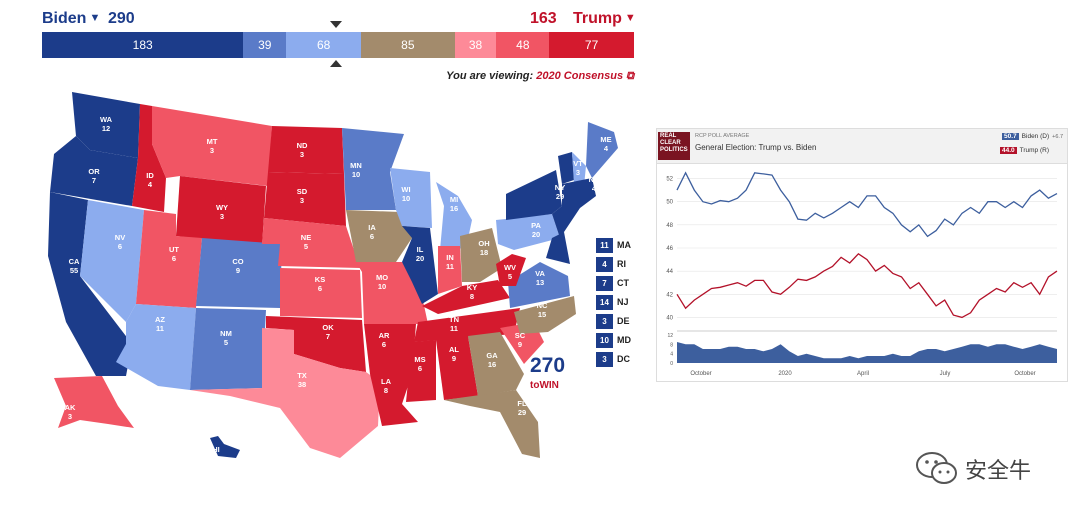 Image resolution: width=1080 pixels, height=514 pixels. Describe the element at coordinates (450, 257) in the screenshot. I see `state-label-in: IN` at that location.